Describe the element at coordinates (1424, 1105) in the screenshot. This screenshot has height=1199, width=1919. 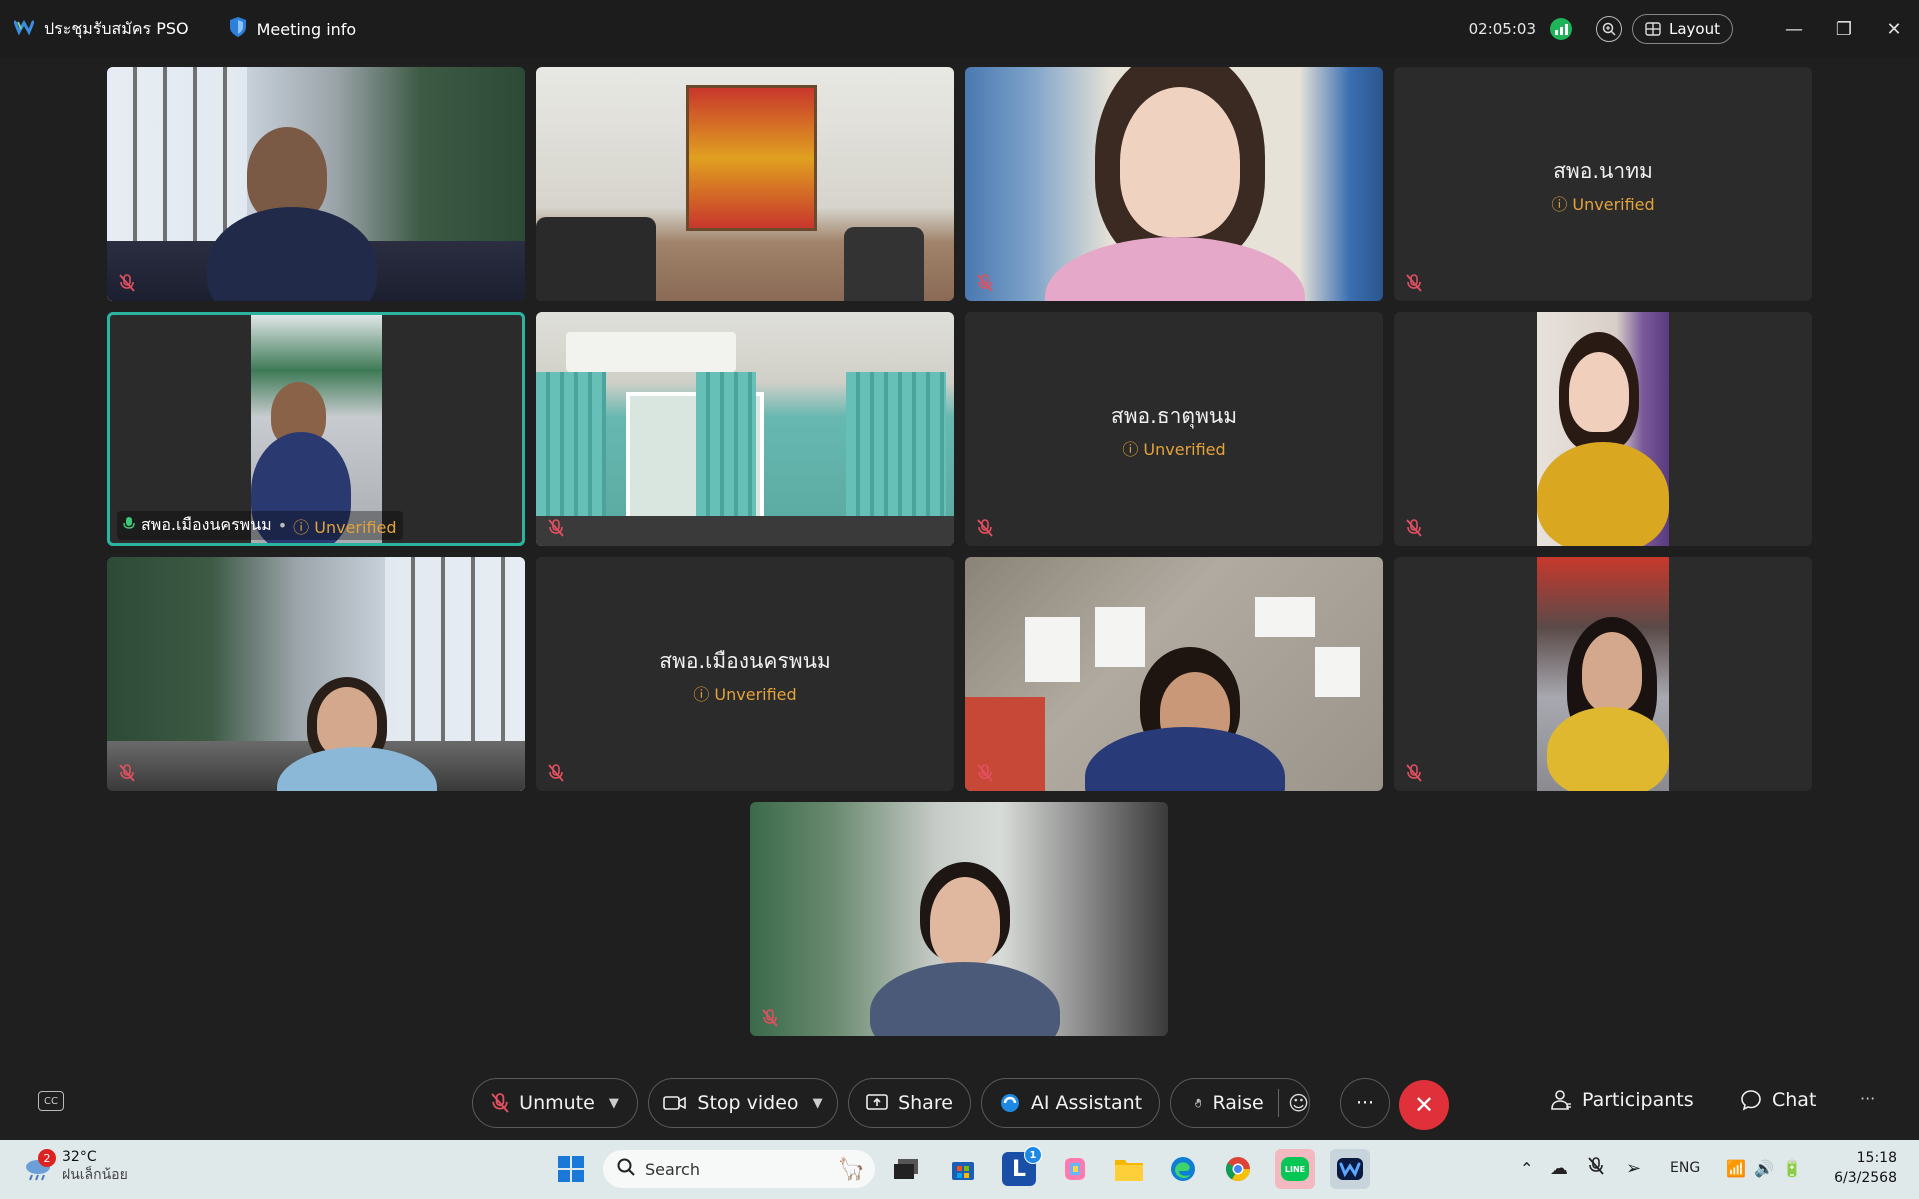
I see `leave-meeting-button: ✕` at that location.